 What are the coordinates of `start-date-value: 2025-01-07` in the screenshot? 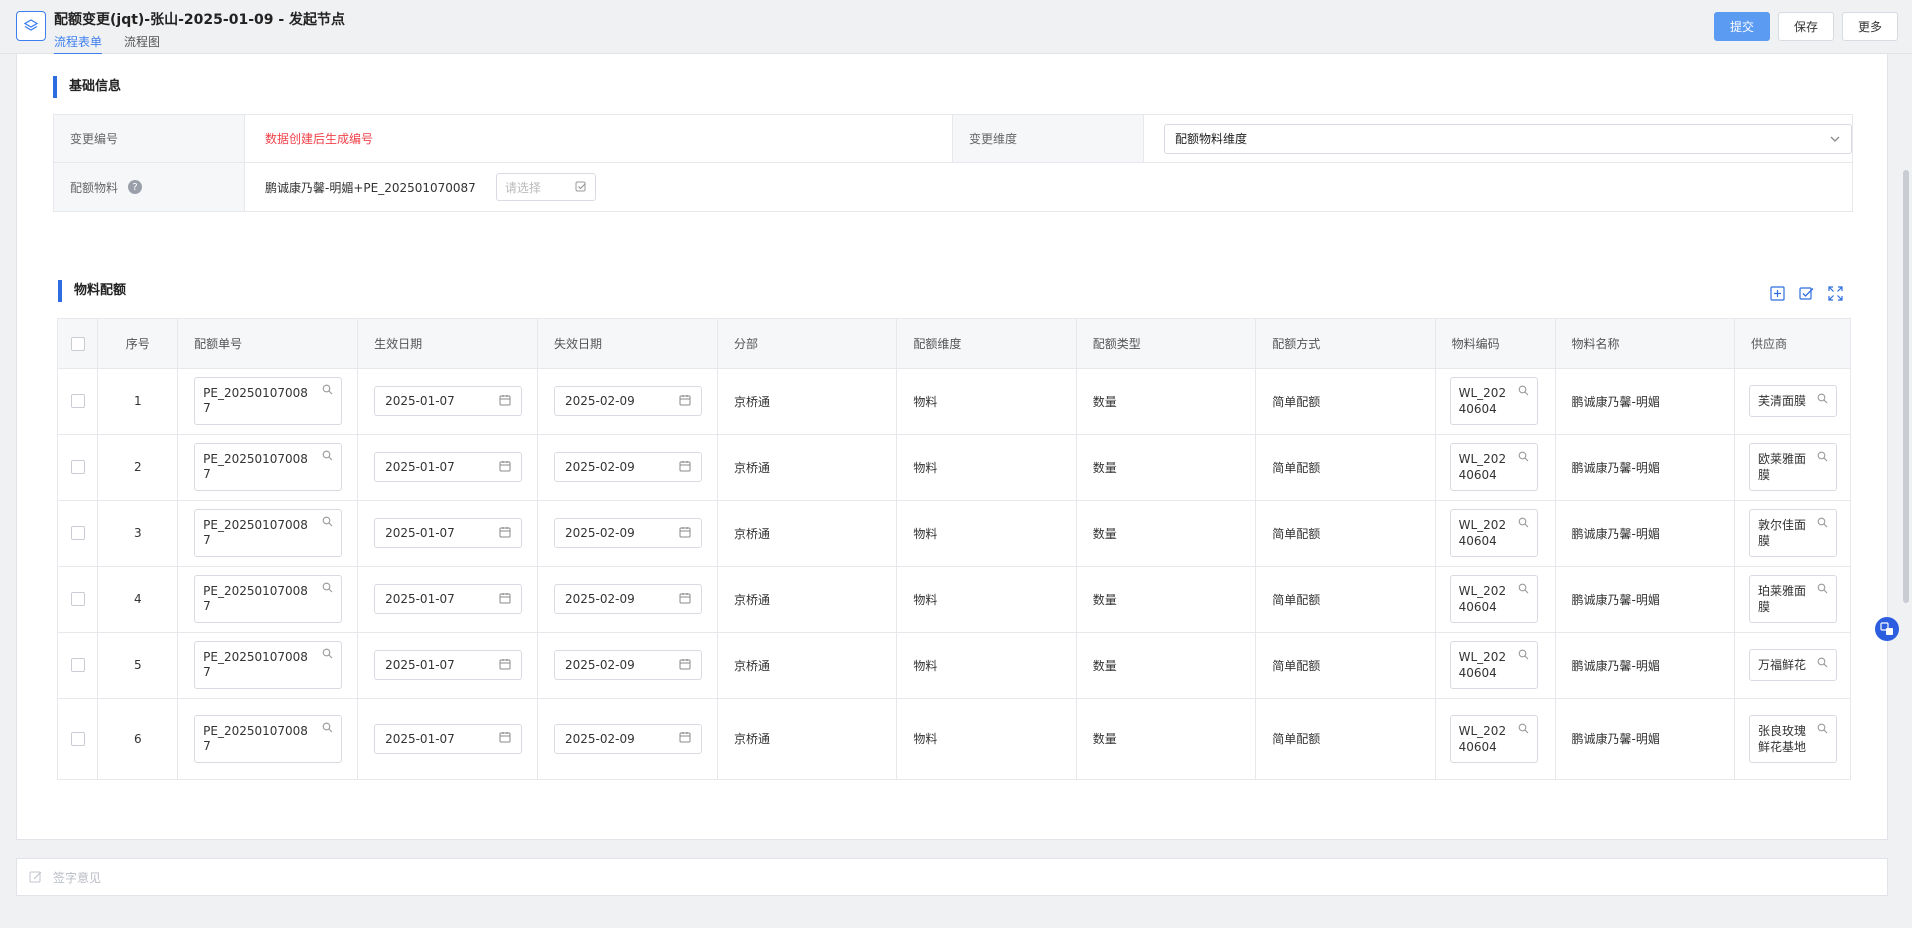 It's located at (420, 401).